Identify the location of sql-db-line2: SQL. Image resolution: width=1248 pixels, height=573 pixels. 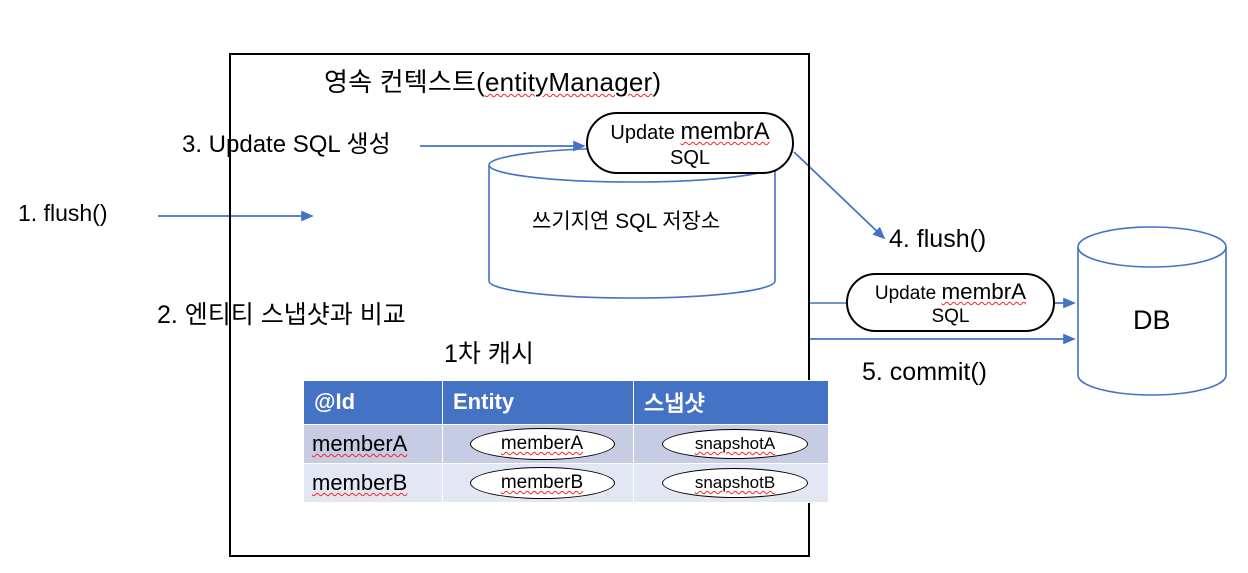
(950, 316).